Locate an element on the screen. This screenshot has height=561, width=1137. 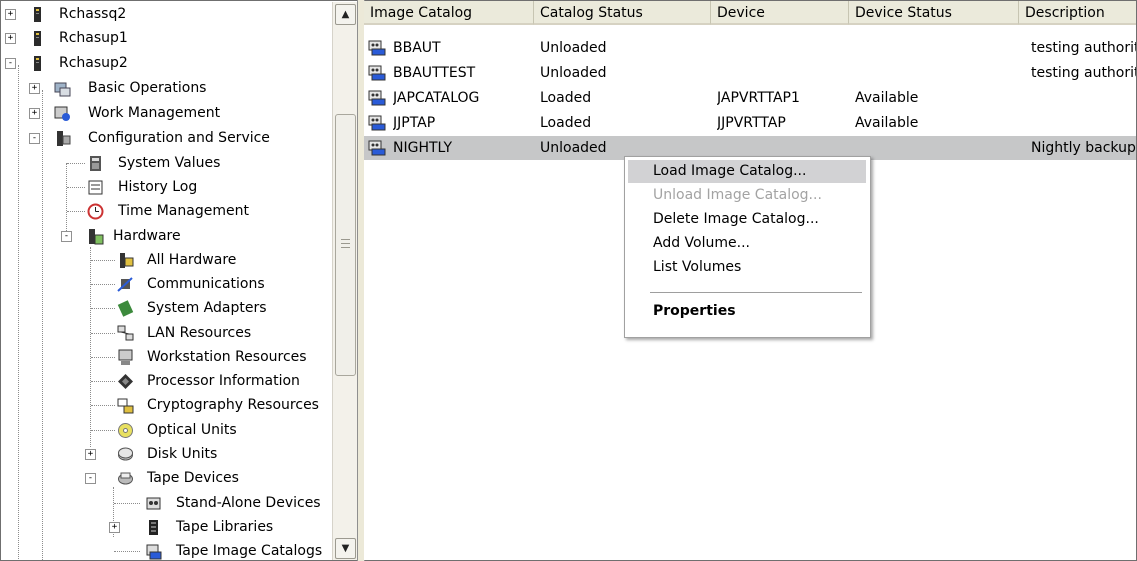
tree-node-label: Optical Units is located at coordinates (192, 430).